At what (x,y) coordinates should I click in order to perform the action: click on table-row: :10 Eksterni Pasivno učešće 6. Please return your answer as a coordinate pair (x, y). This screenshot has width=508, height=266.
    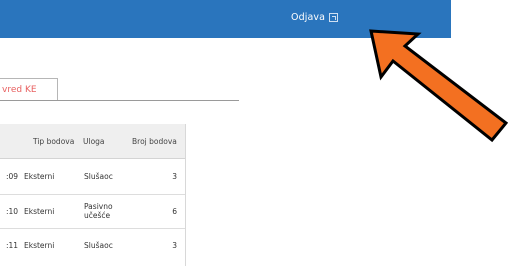
    Looking at the image, I should click on (92, 211).